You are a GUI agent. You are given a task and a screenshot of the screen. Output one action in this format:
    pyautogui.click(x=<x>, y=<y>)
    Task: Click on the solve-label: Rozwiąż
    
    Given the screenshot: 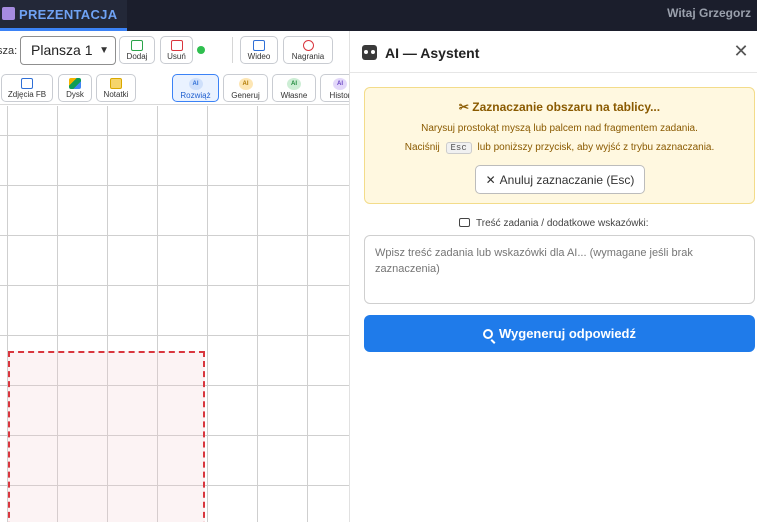 What is the action you would take?
    pyautogui.click(x=195, y=95)
    